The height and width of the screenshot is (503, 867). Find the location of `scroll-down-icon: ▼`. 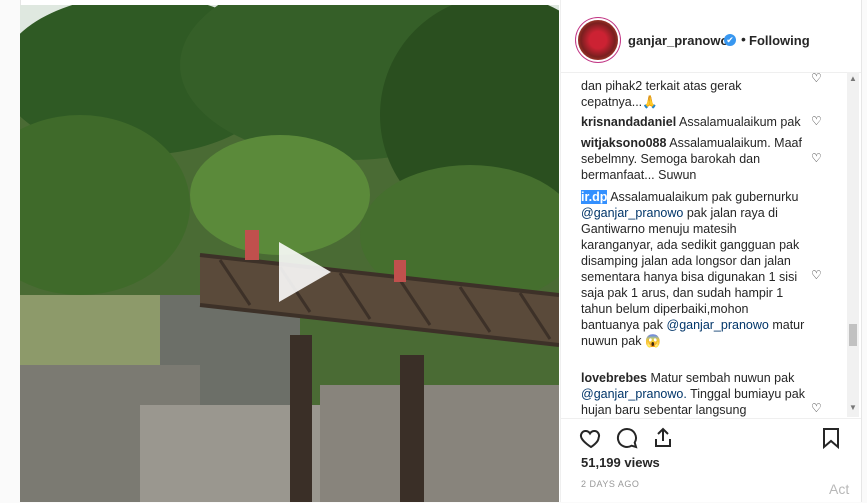

scroll-down-icon: ▼ is located at coordinates (853, 407).